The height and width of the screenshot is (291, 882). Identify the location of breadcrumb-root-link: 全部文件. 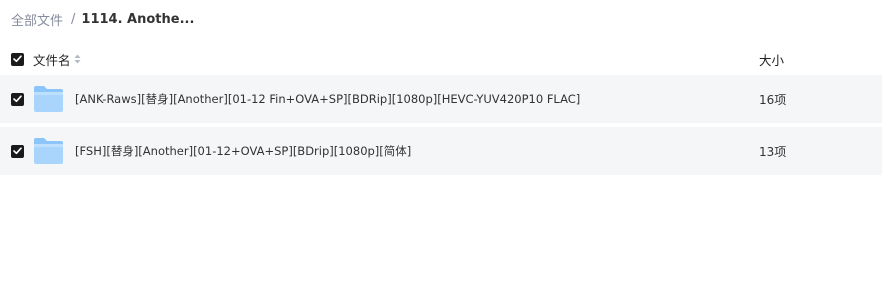
(37, 19).